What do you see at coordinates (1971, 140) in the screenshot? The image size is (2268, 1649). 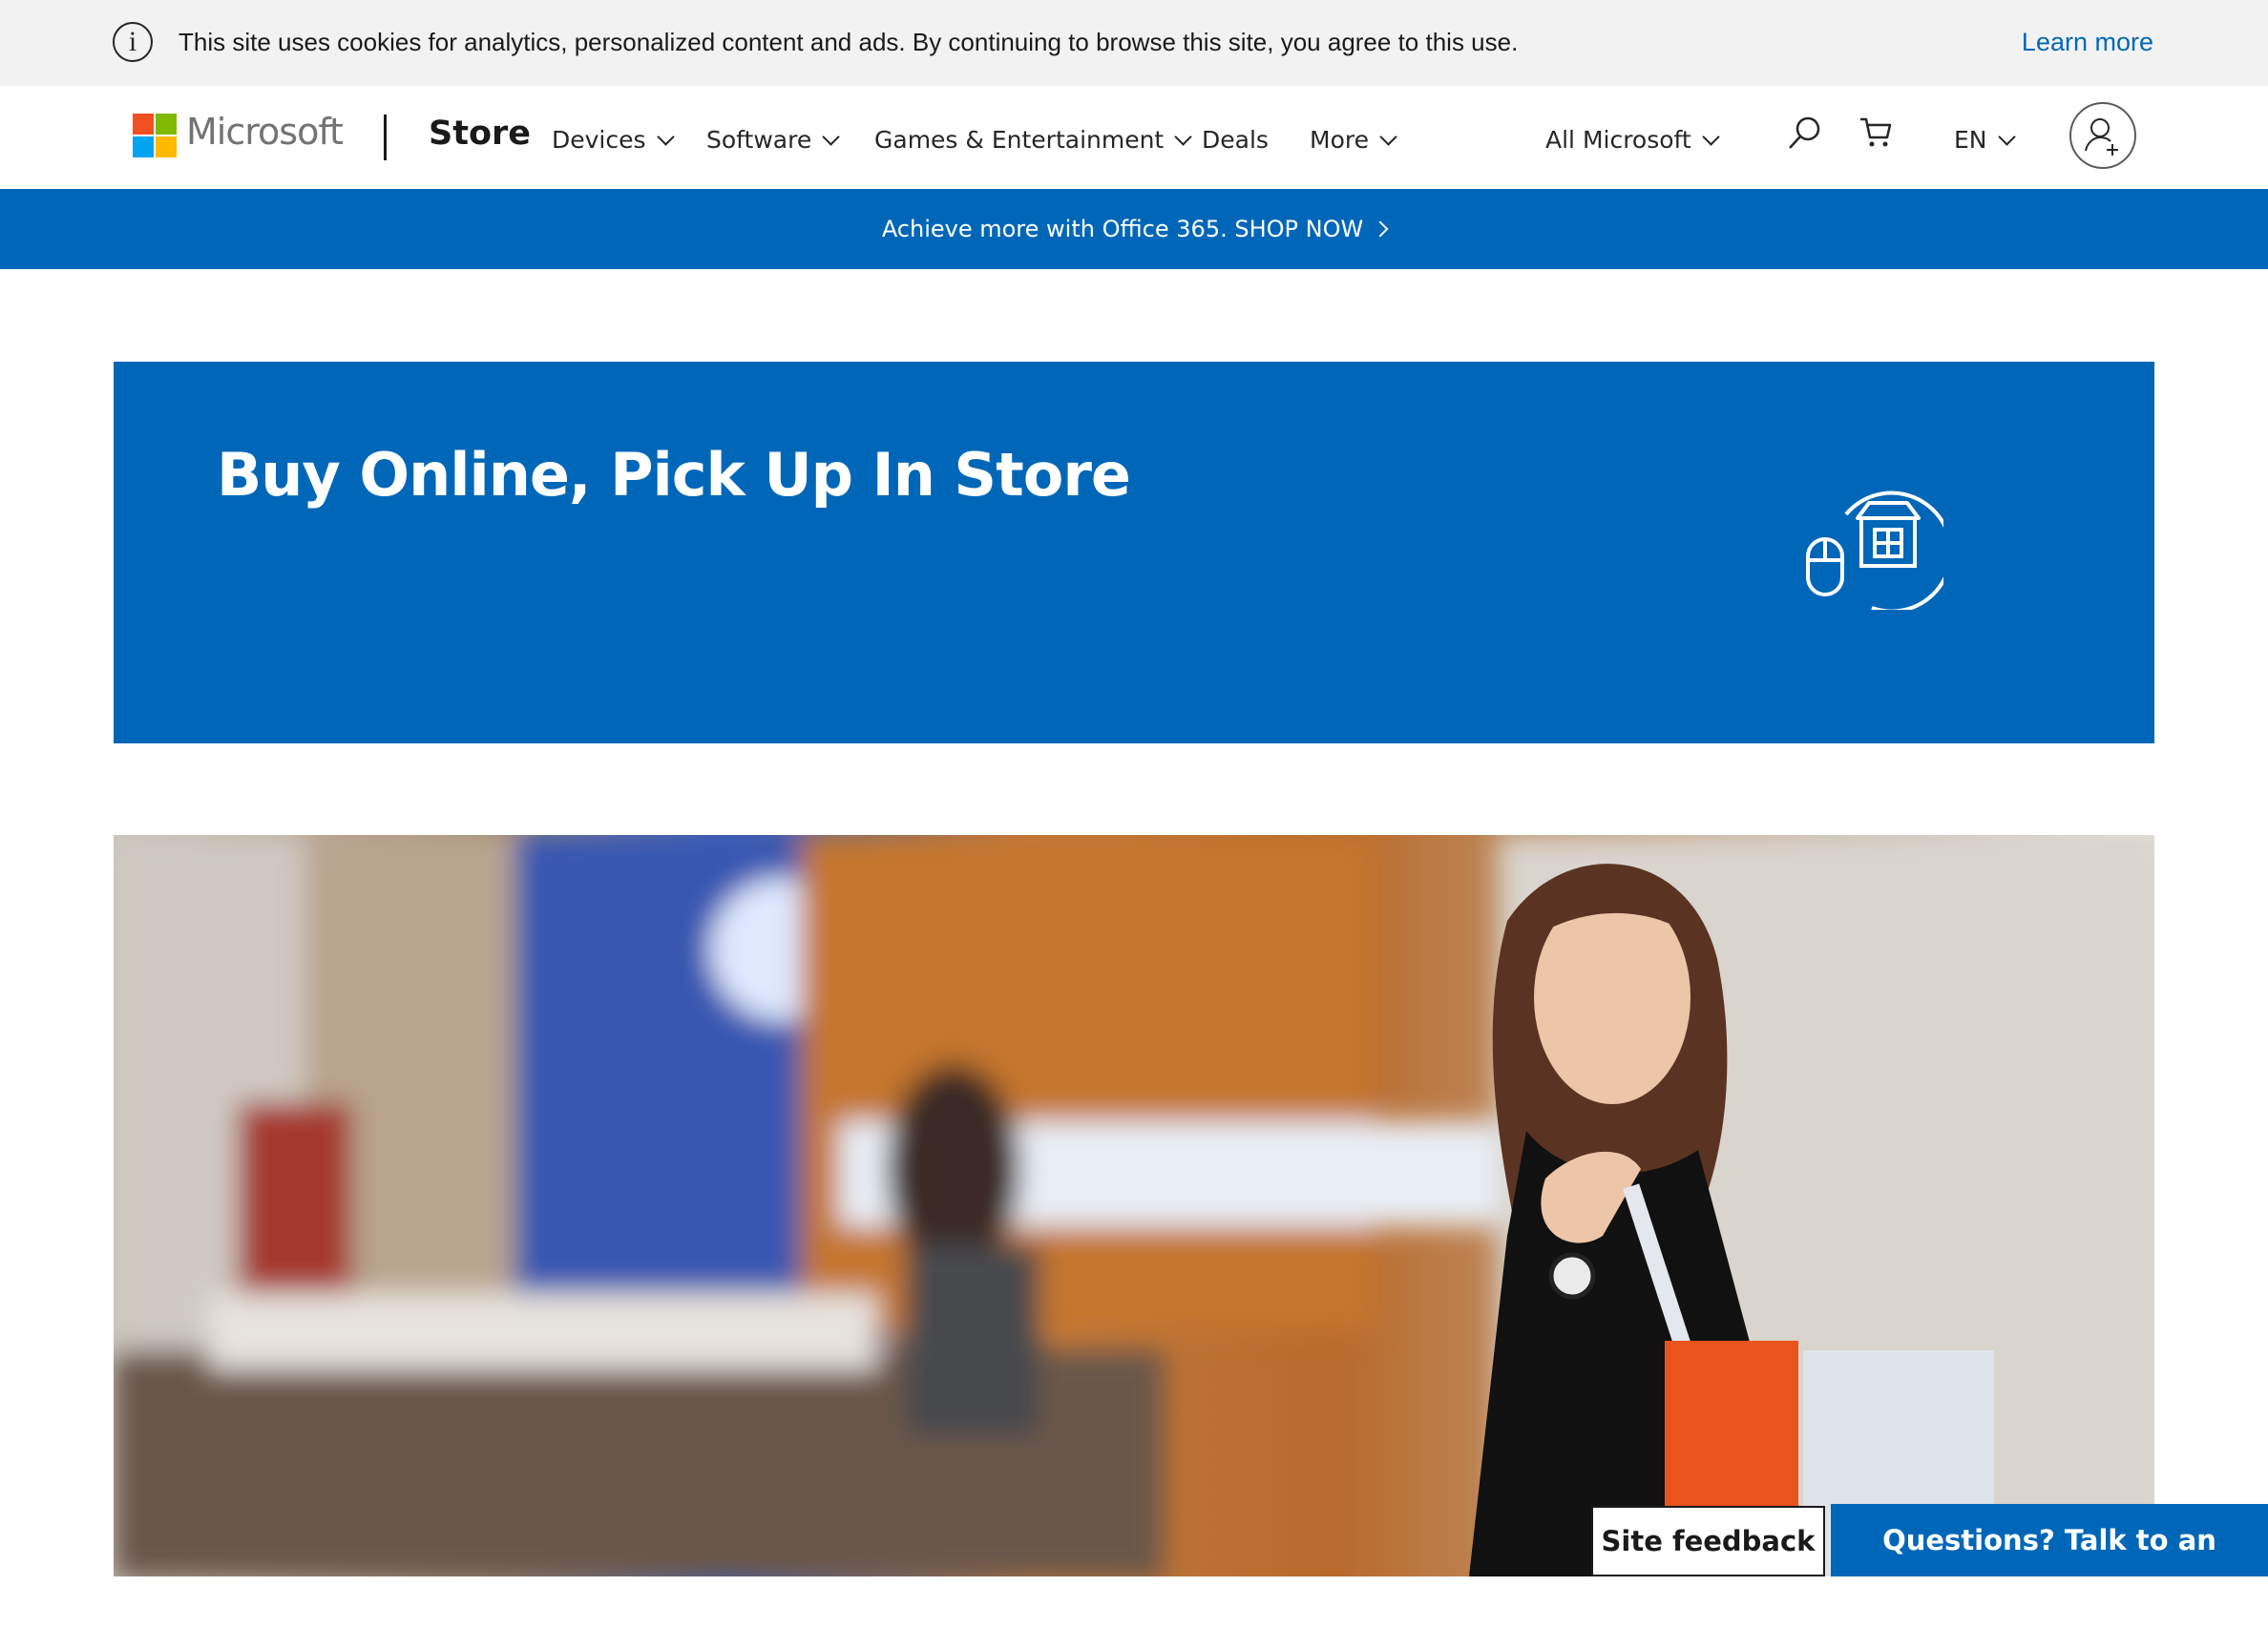 I see `language-label: EN` at bounding box center [1971, 140].